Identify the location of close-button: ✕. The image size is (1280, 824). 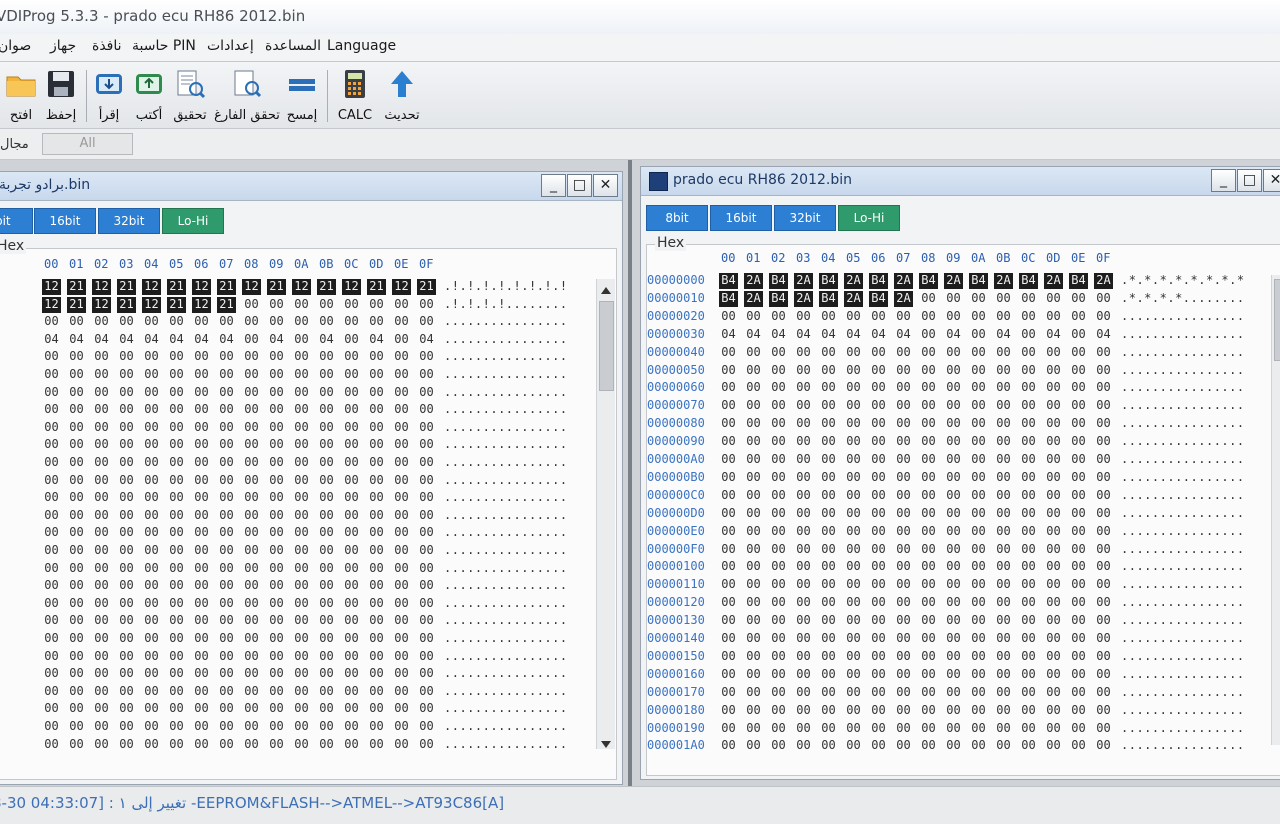
(605, 185).